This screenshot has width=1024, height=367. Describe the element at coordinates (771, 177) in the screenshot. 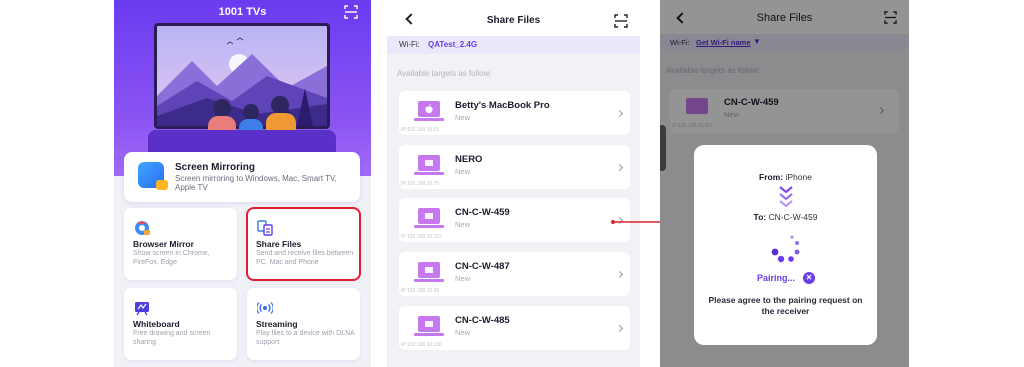

I see `from-label: From:` at that location.